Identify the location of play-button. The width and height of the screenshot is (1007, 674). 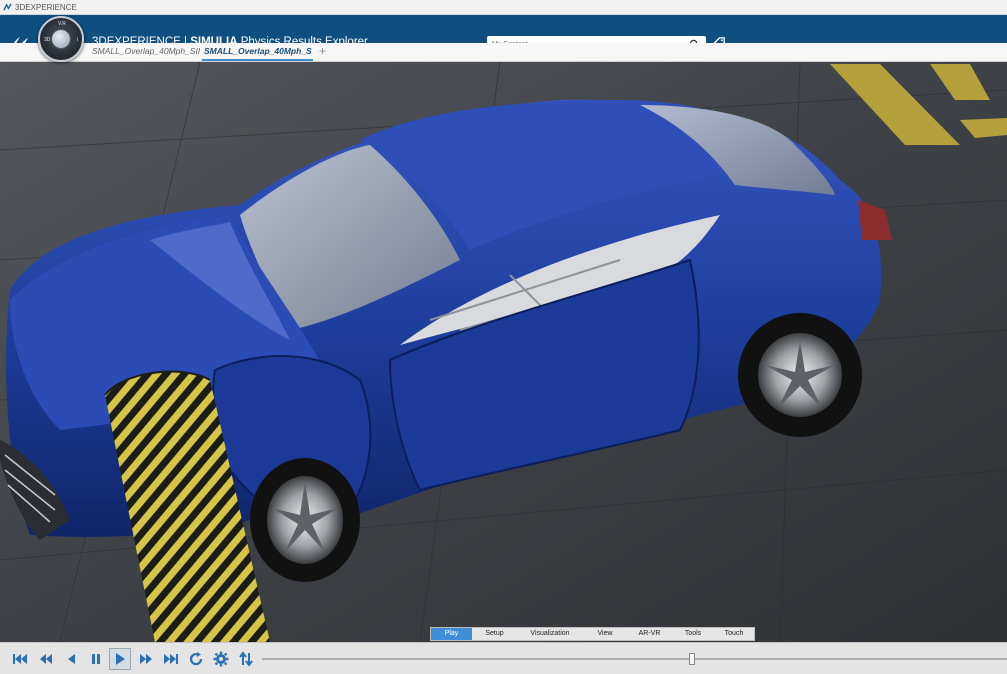
(120, 659).